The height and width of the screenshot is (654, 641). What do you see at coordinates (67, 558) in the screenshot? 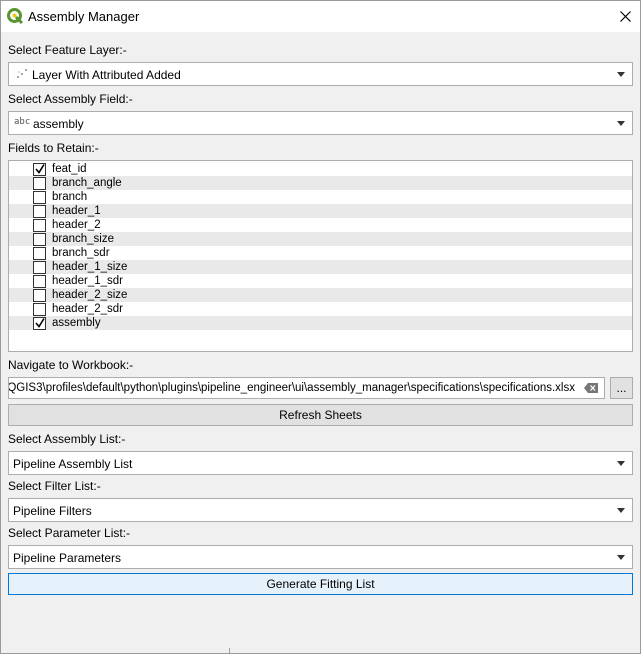
I see `parameter-list-value: Pipeline Parameters` at bounding box center [67, 558].